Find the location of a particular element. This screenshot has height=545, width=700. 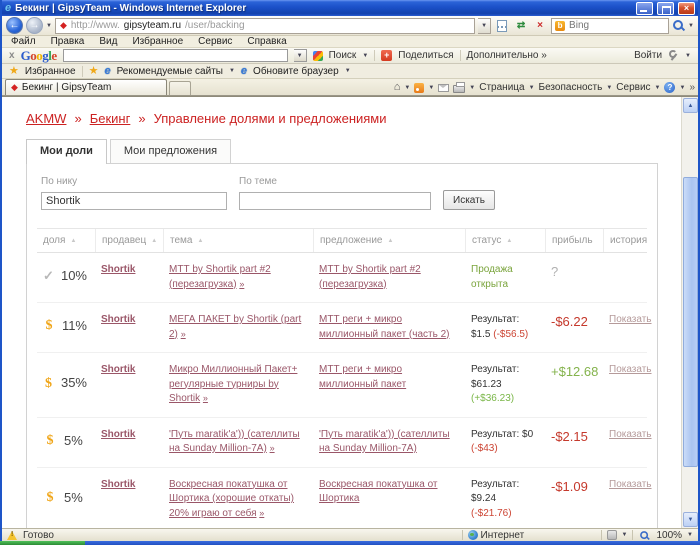

google-more-button: Дополнительно » is located at coordinates (507, 55).